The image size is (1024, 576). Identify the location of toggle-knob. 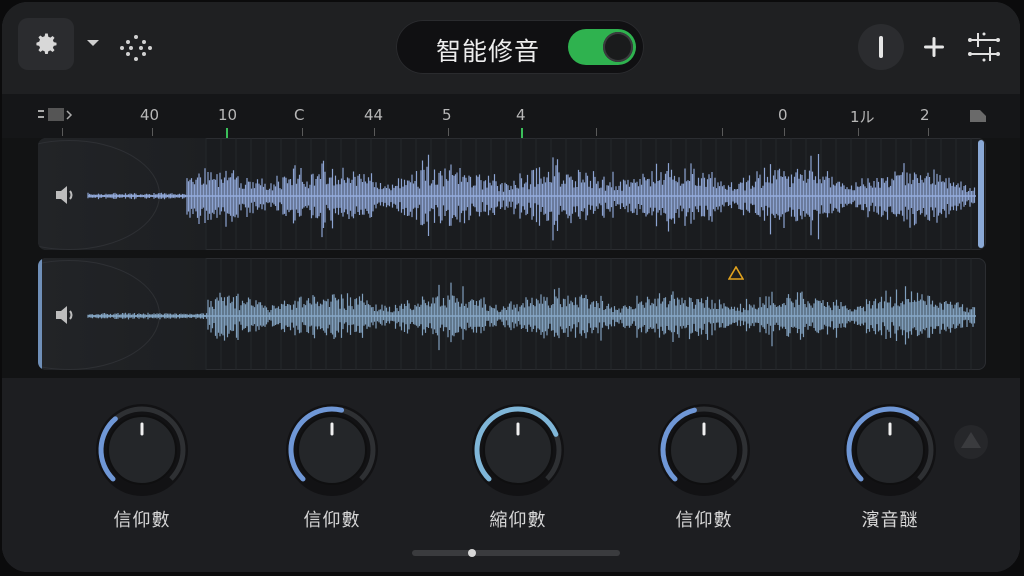
(618, 47).